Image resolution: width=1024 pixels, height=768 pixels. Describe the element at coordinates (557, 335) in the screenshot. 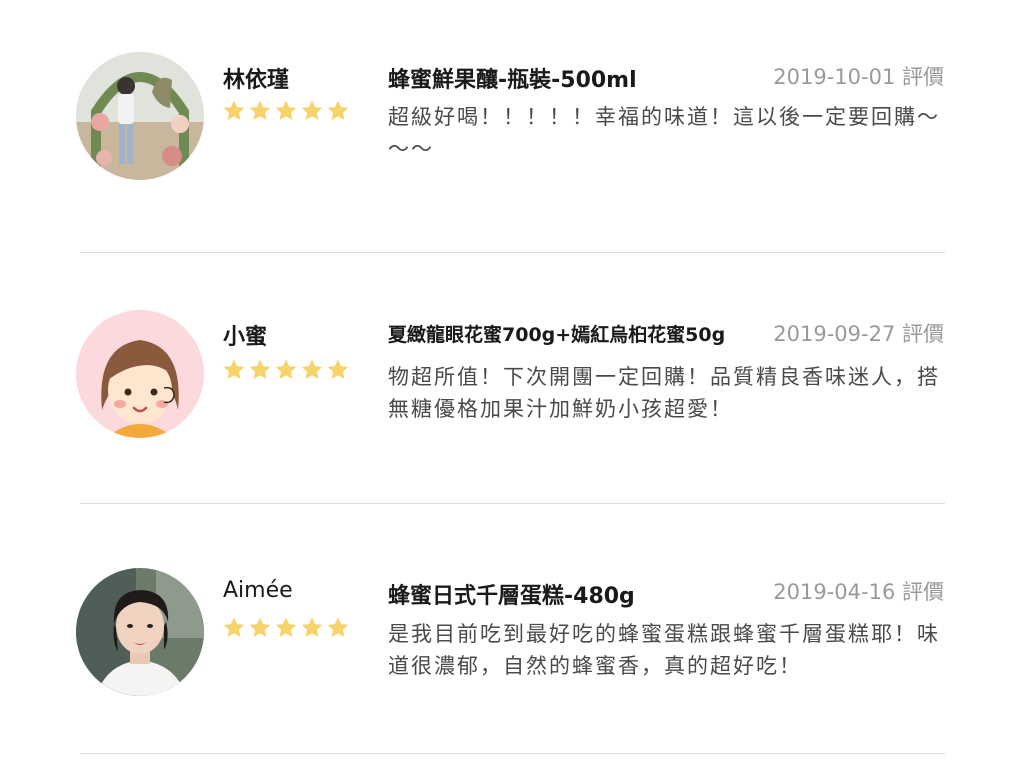

I see `product-name: 夏緻龍眼花蜜700g+嫣紅烏桕花蜜50g` at that location.